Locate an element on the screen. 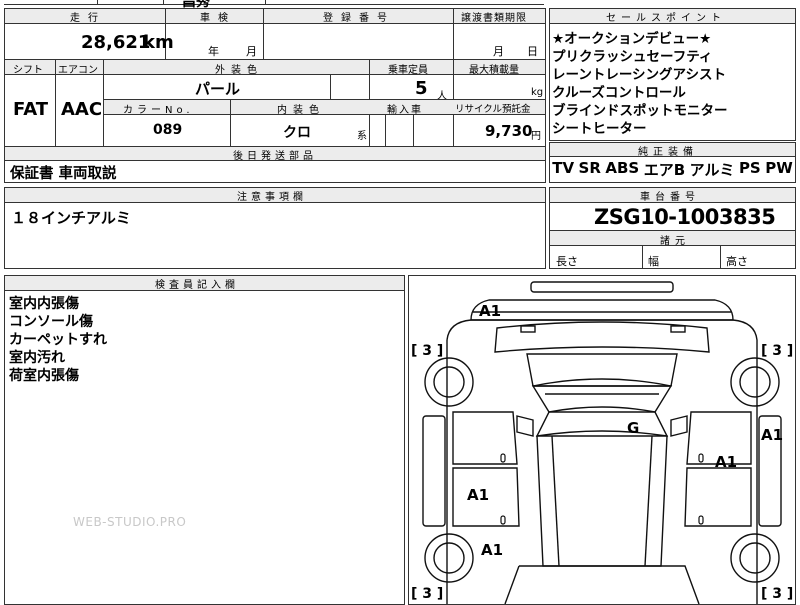 The image size is (800, 605). chassis-number: ZSG10-1003835 is located at coordinates (685, 217).